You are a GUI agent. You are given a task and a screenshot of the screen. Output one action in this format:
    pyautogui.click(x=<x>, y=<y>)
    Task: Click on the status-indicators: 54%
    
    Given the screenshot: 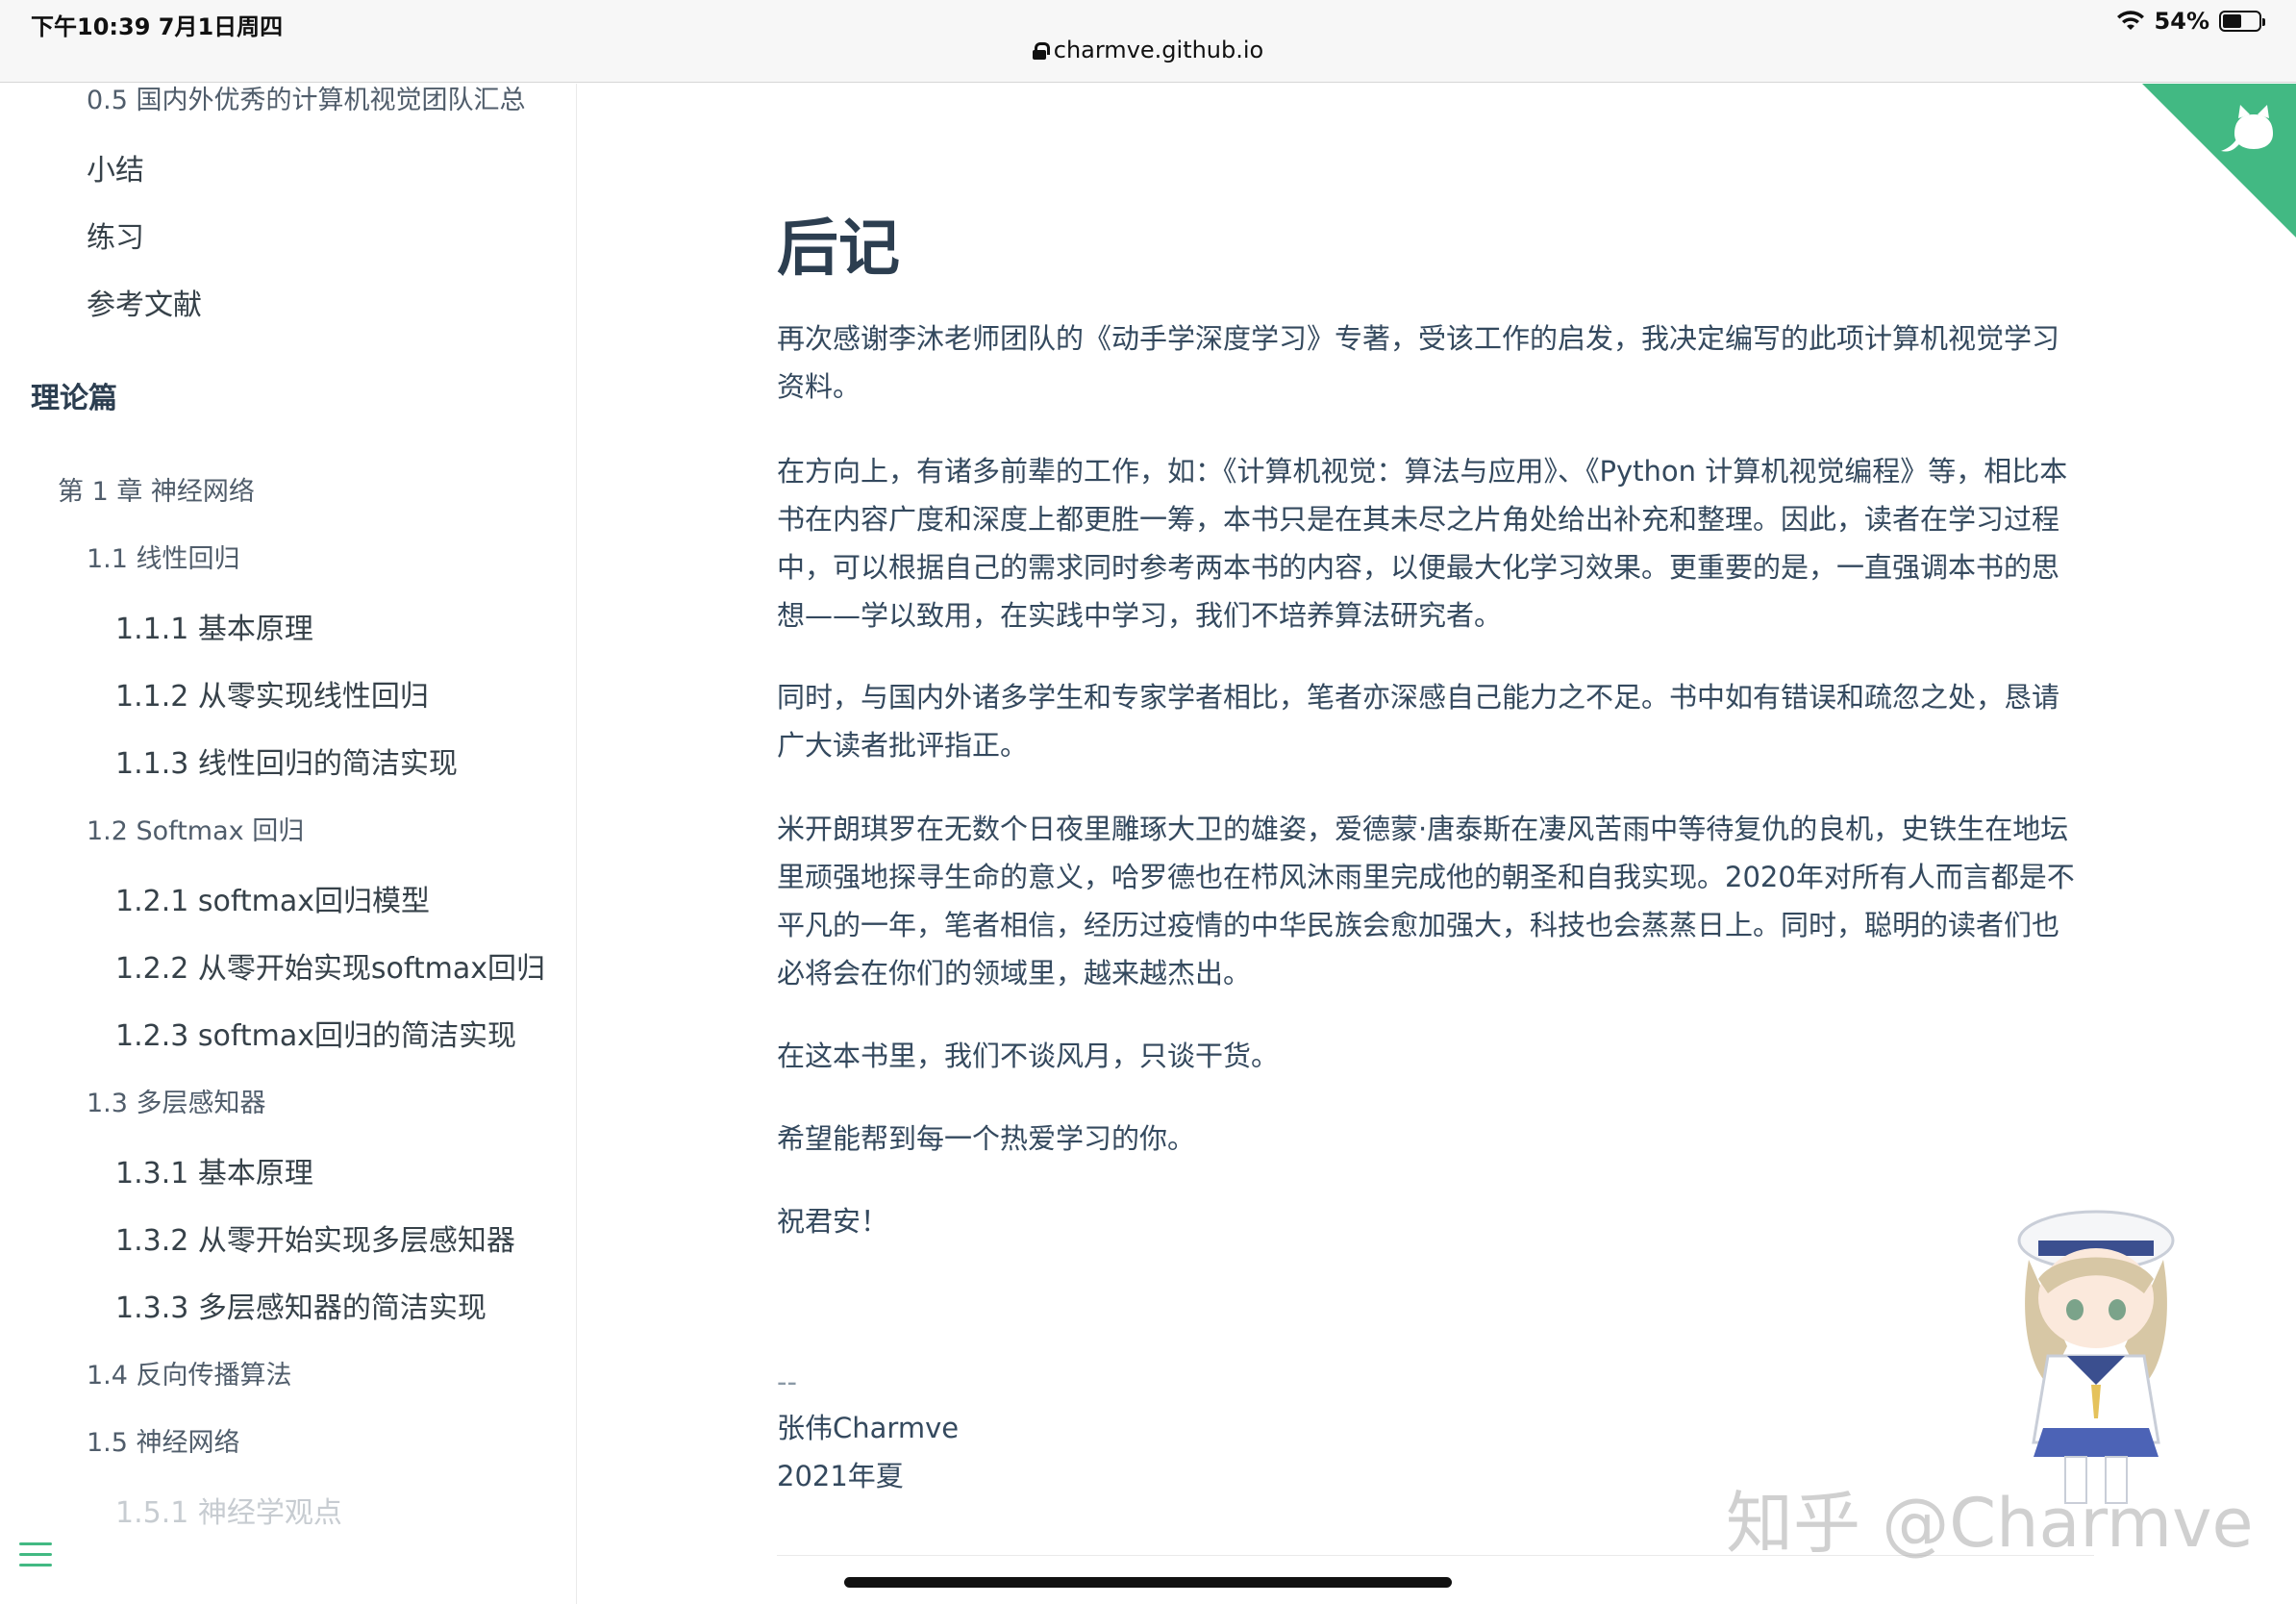 What is the action you would take?
    pyautogui.click(x=2190, y=21)
    